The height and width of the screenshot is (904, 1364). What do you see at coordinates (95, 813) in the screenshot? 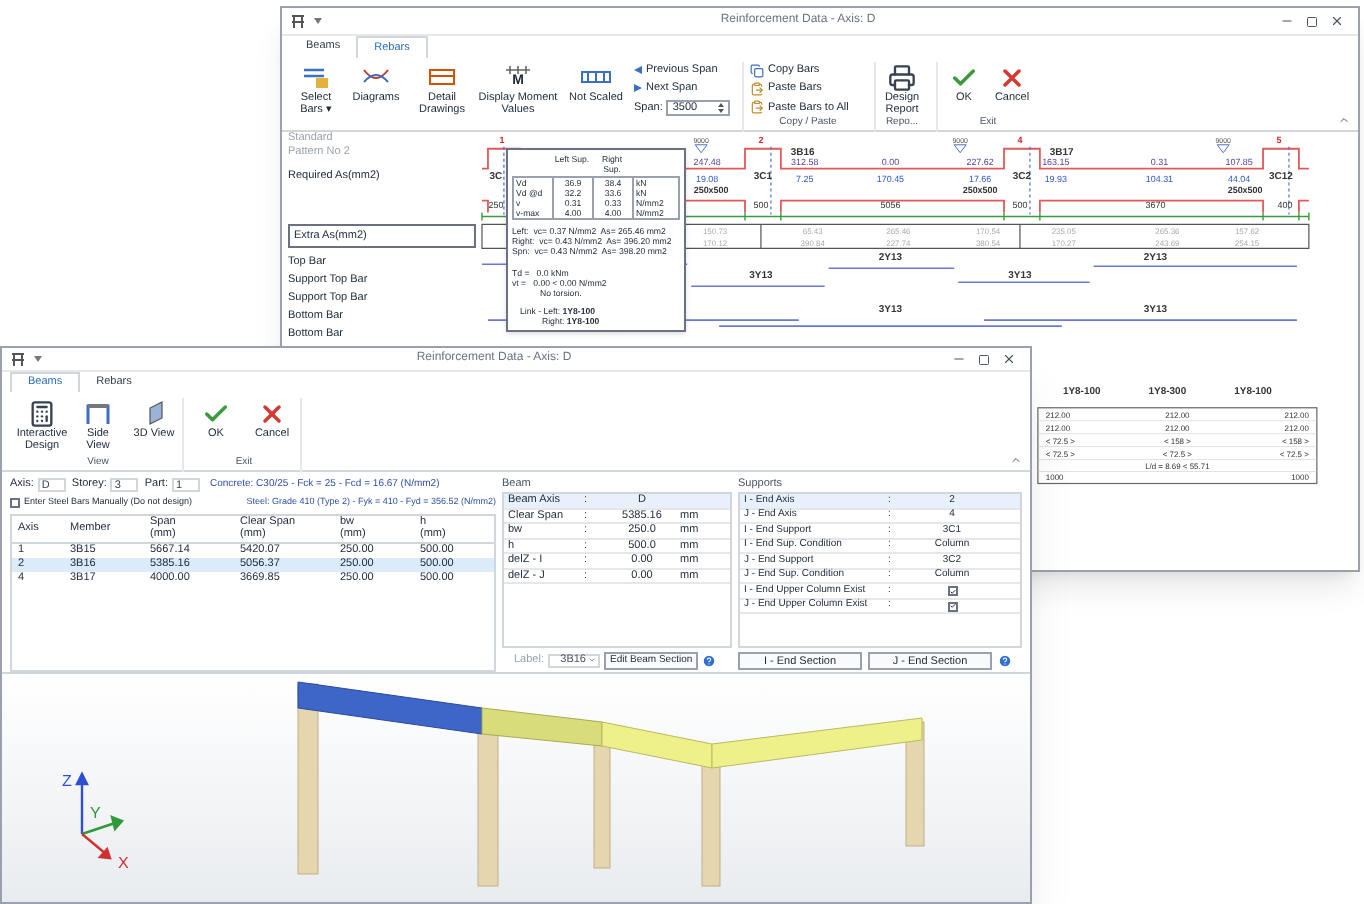
I see `axis-label: Y` at bounding box center [95, 813].